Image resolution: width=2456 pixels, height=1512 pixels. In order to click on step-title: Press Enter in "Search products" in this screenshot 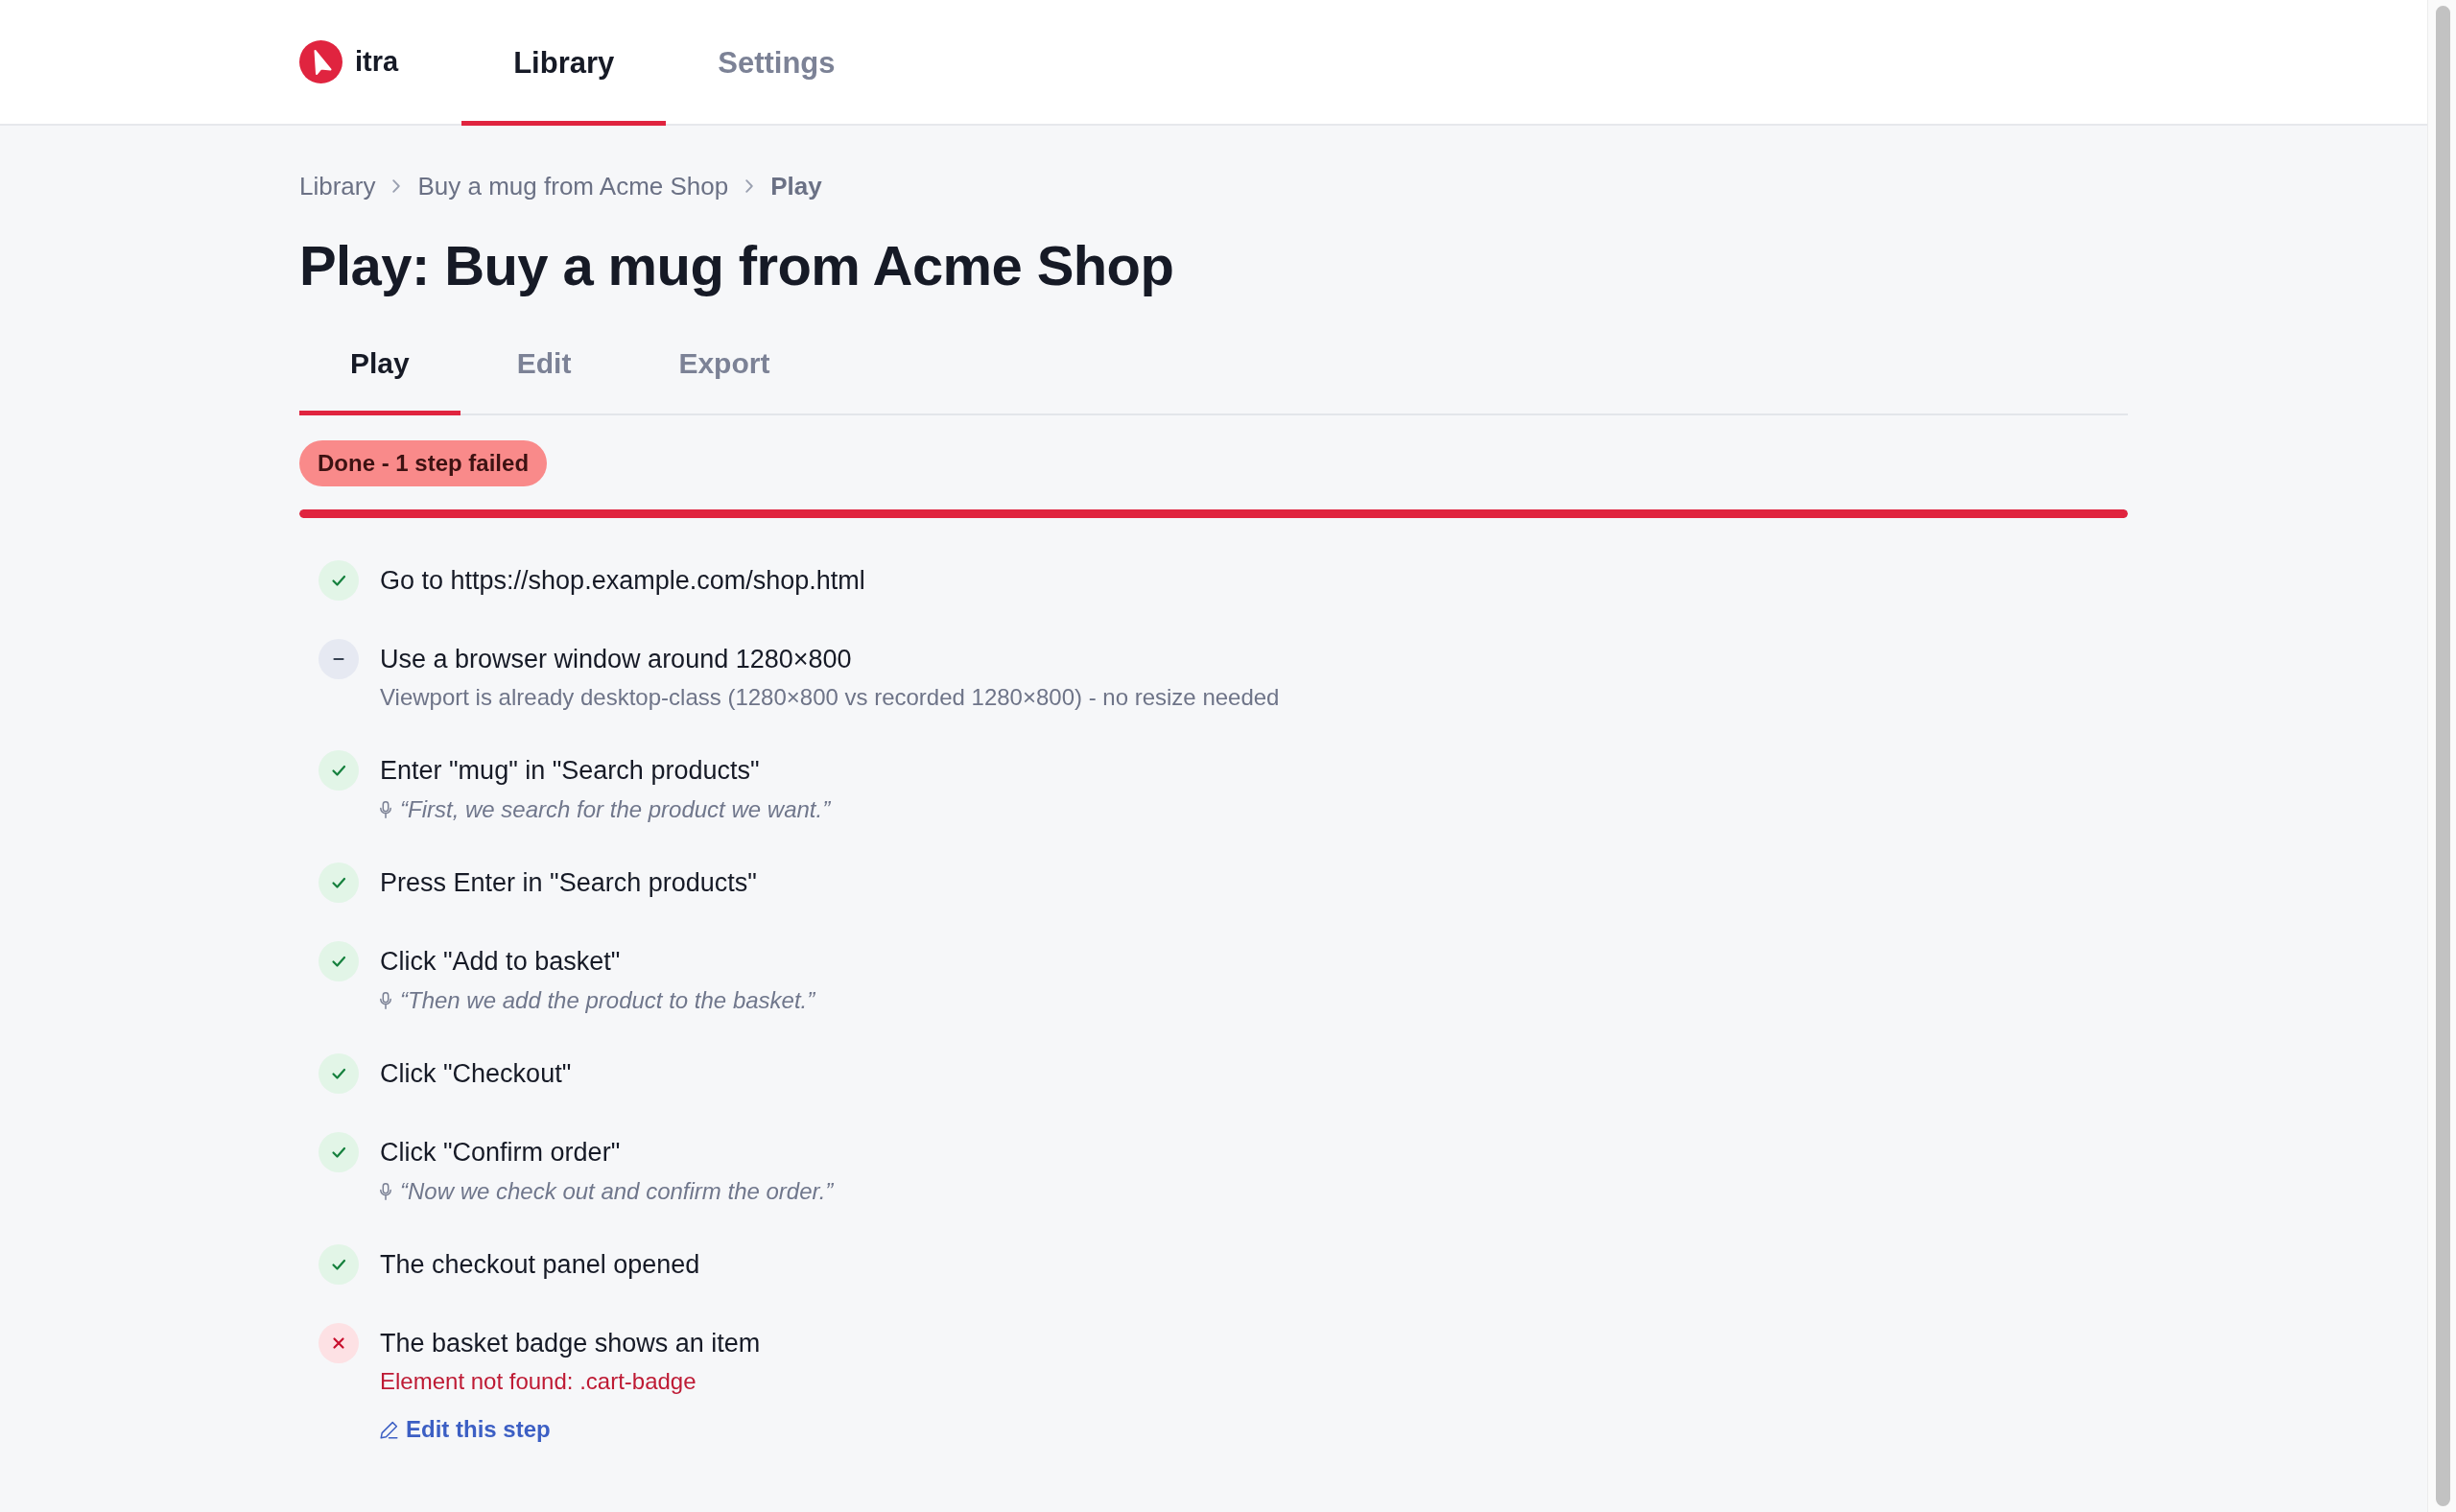, I will do `click(568, 883)`.